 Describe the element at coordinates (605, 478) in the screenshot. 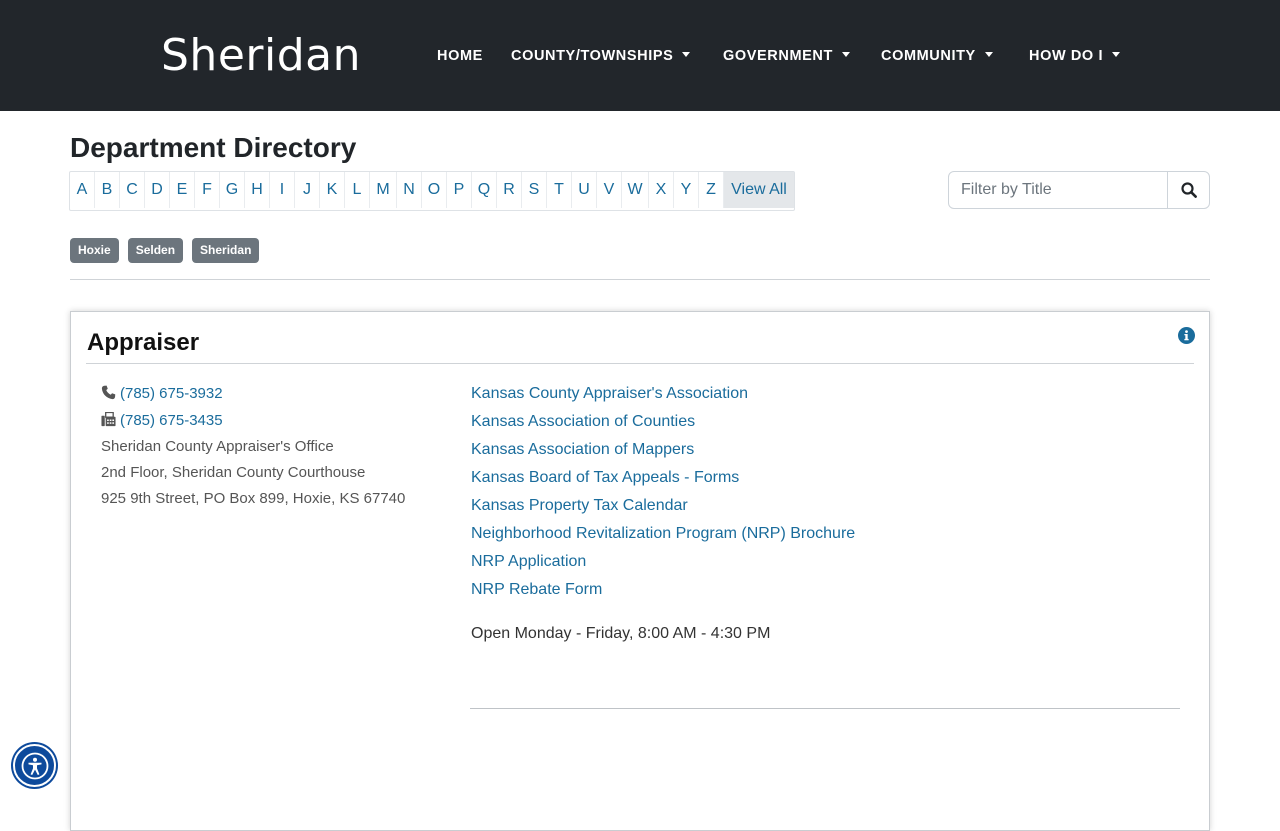

I see `resource-link: Kansas Board of Tax Appeals - Forms` at that location.